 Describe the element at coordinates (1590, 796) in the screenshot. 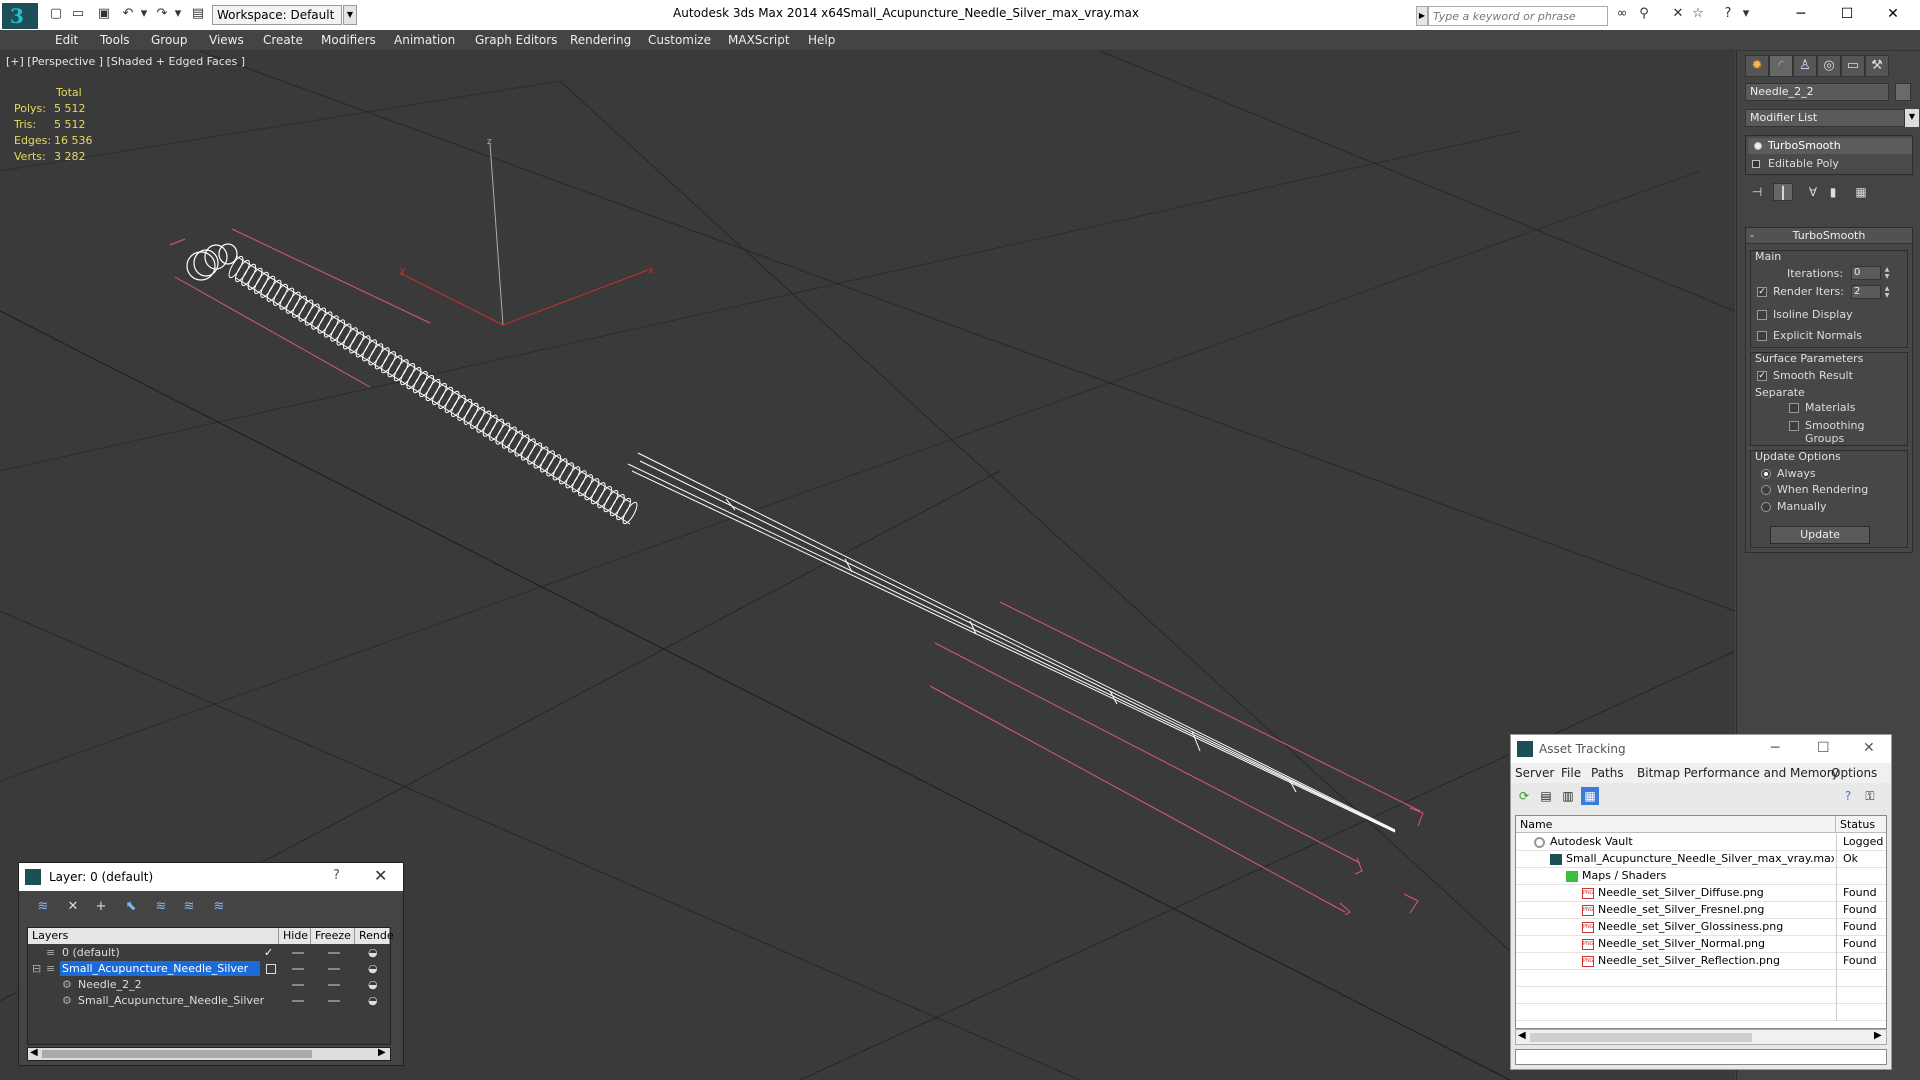

I see `table-view-icon: ▦` at that location.